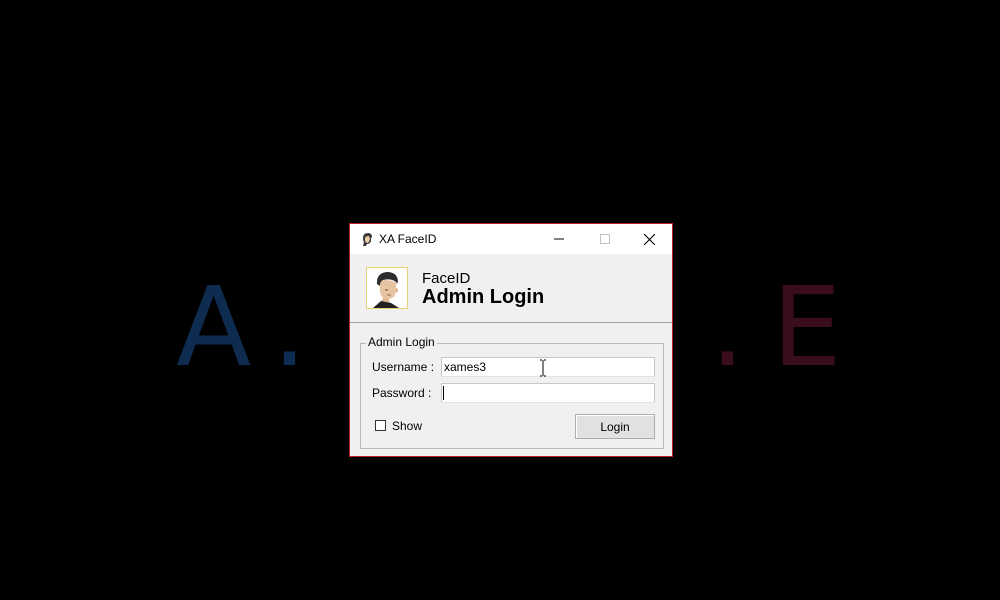 The width and height of the screenshot is (1000, 600). I want to click on login-button: Login, so click(615, 426).